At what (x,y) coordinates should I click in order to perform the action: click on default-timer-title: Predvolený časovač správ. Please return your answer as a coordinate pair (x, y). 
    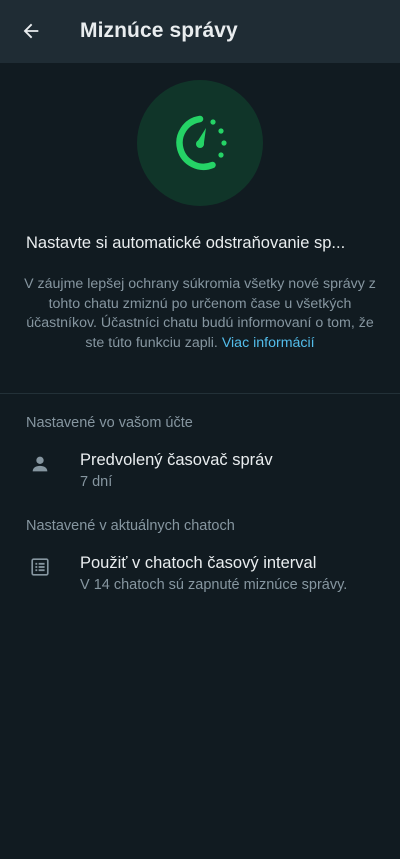
    Looking at the image, I should click on (176, 460).